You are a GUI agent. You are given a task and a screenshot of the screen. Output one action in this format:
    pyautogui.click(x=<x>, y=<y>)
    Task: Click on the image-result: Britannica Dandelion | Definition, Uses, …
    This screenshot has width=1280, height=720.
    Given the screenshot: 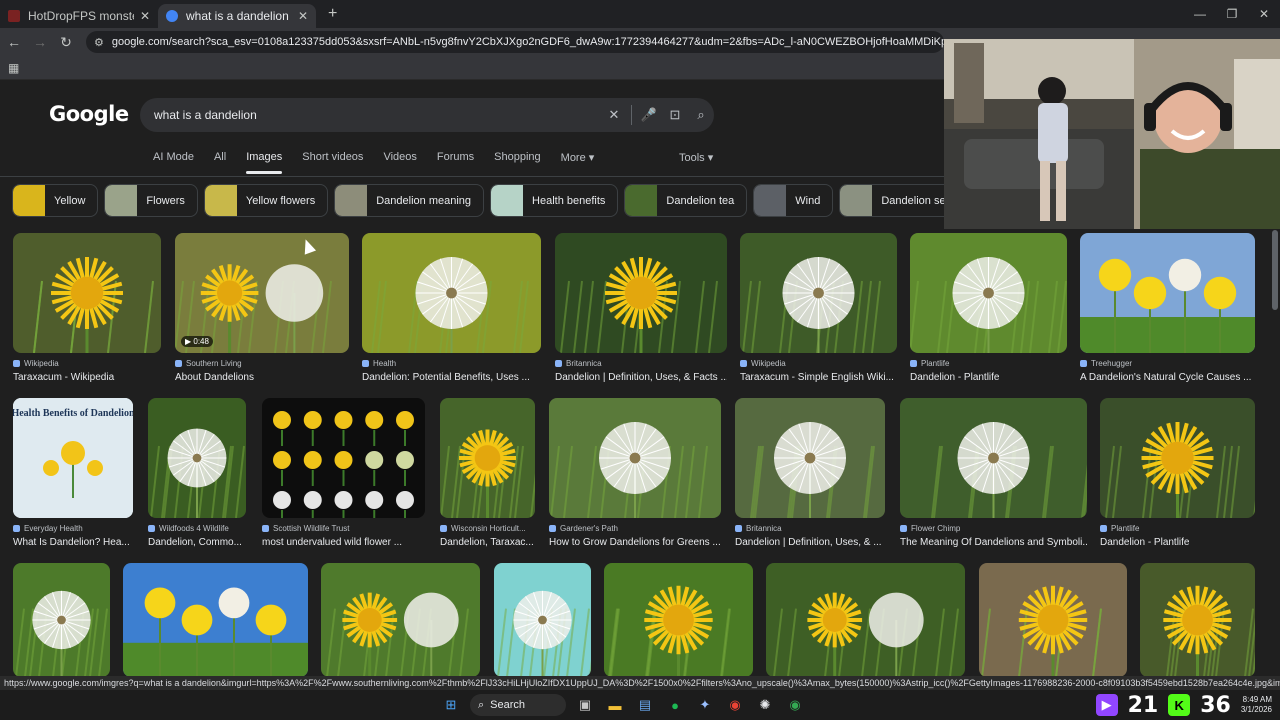 What is the action you would take?
    pyautogui.click(x=641, y=308)
    